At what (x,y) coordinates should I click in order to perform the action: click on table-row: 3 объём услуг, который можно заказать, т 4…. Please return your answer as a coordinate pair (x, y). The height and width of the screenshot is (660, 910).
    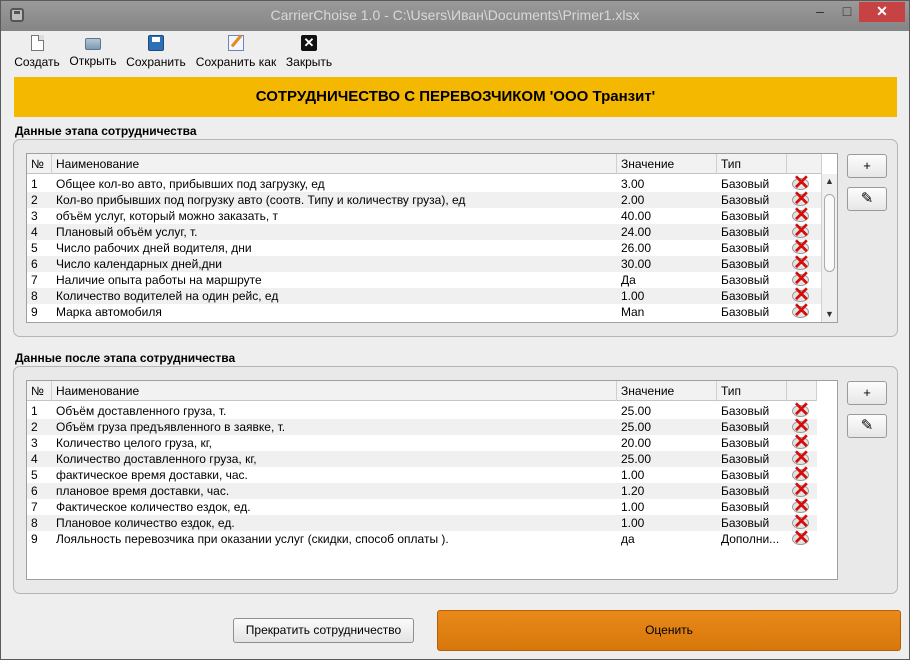
    Looking at the image, I should click on (424, 215).